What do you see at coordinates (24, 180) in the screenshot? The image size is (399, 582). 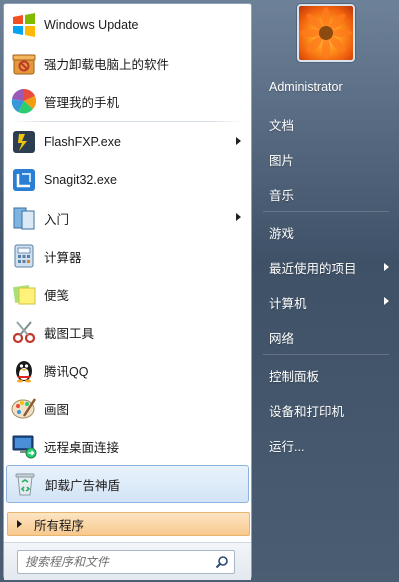 I see `snagit-icon` at bounding box center [24, 180].